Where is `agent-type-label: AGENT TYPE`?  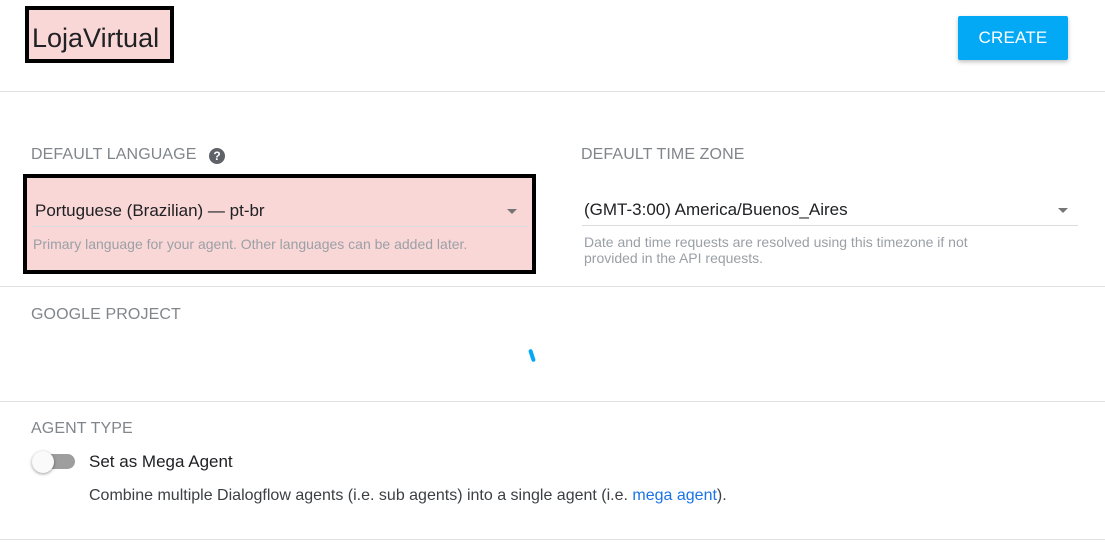 agent-type-label: AGENT TYPE is located at coordinates (82, 428).